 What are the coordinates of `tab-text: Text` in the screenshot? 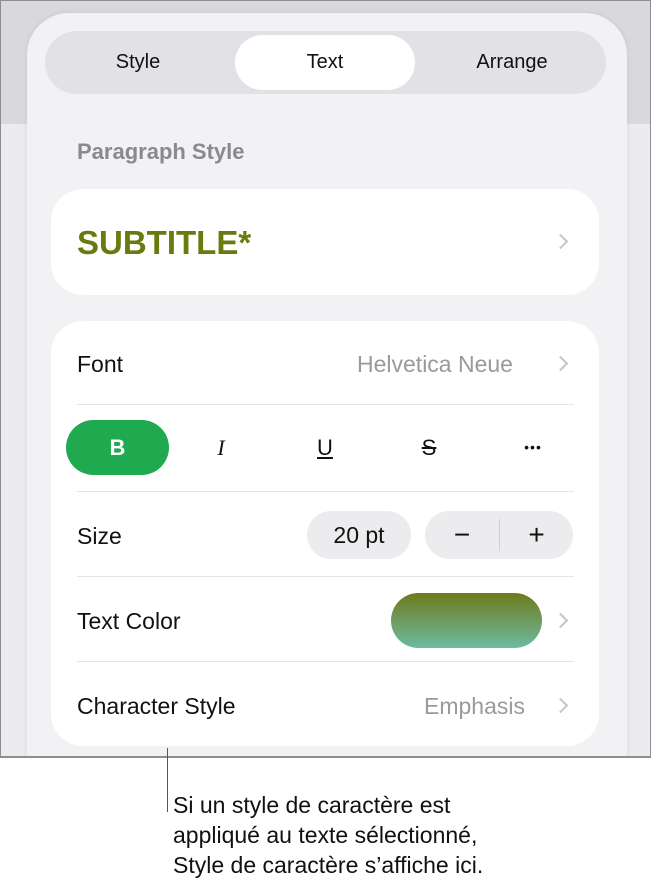 It's located at (325, 62).